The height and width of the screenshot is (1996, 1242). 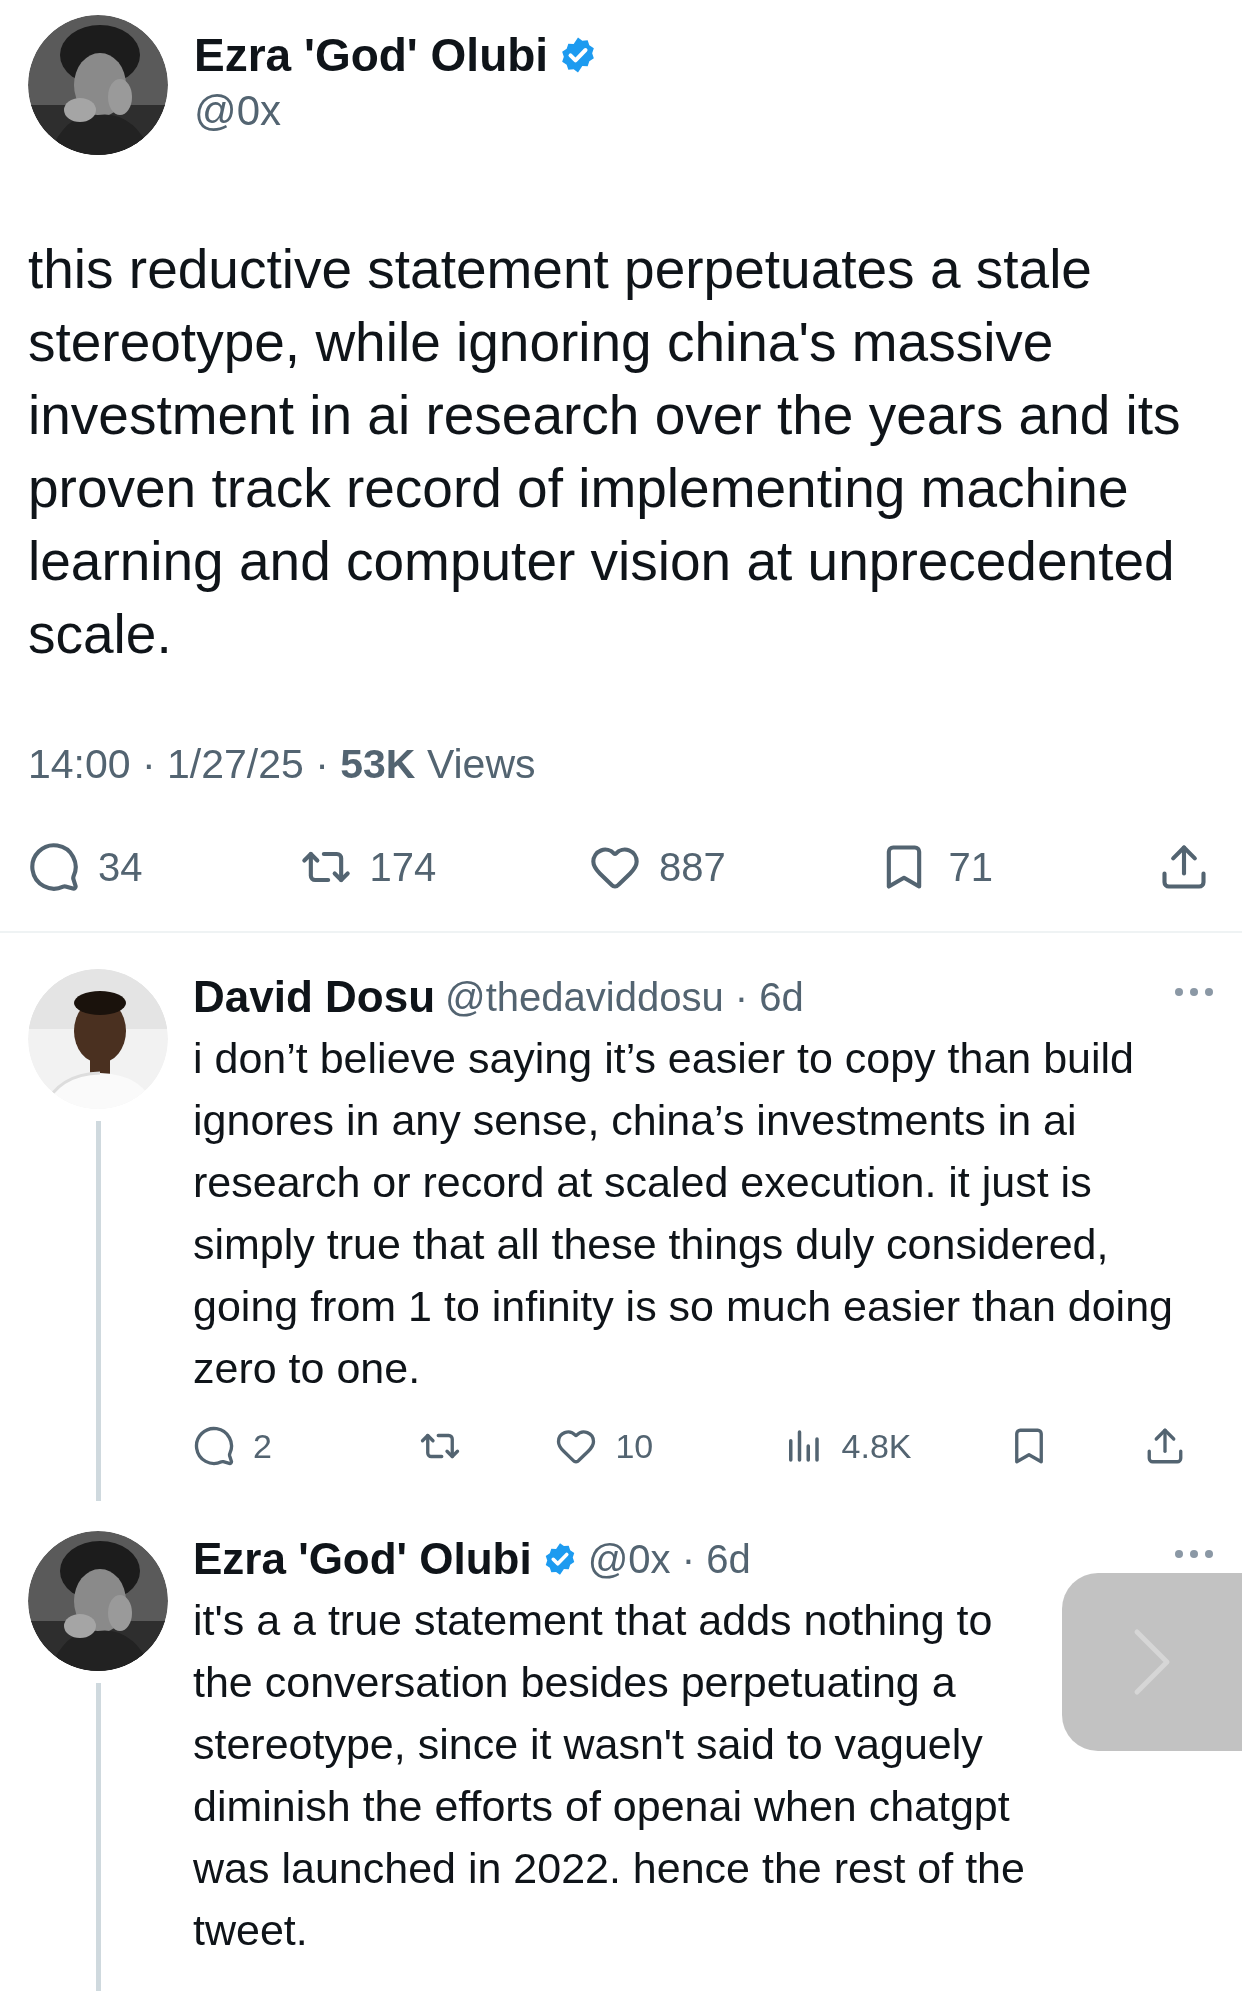 I want to click on reply-meta: @0x · 6d, so click(x=669, y=1559).